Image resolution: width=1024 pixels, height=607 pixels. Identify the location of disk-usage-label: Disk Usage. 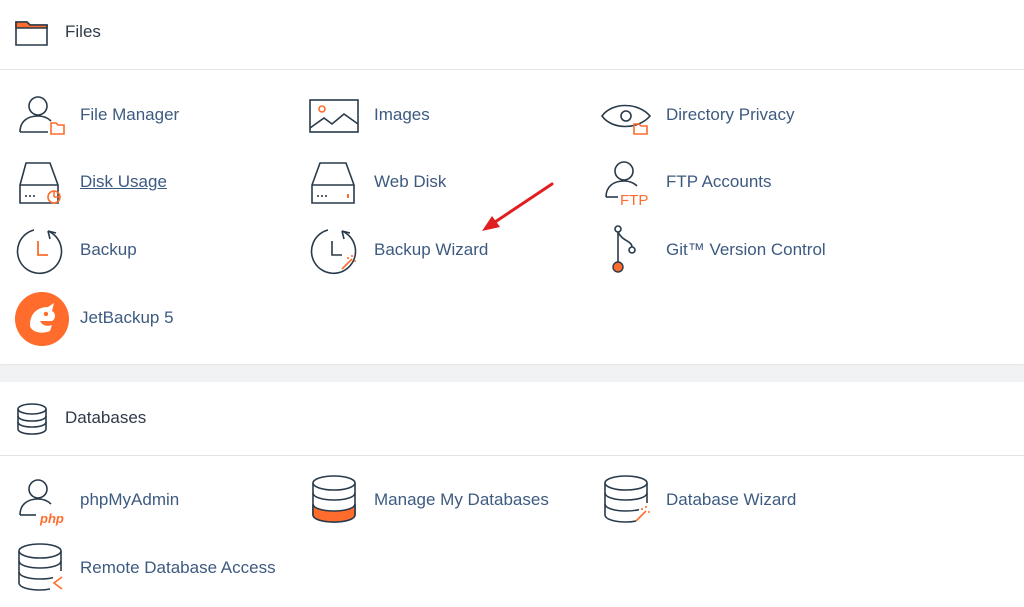
(123, 181).